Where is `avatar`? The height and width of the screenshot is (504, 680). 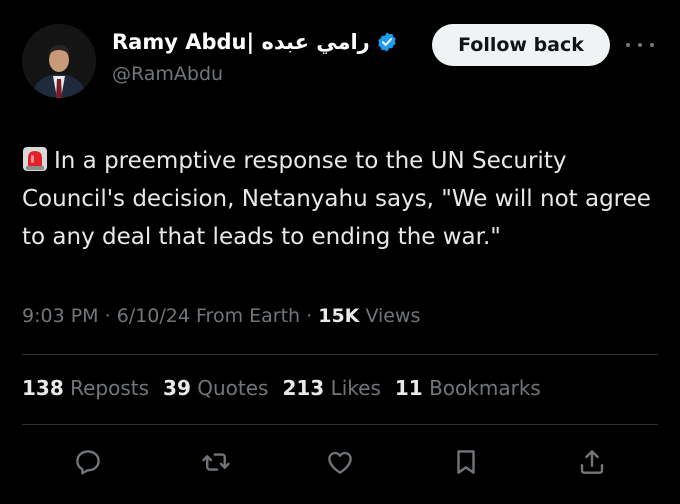 avatar is located at coordinates (59, 61).